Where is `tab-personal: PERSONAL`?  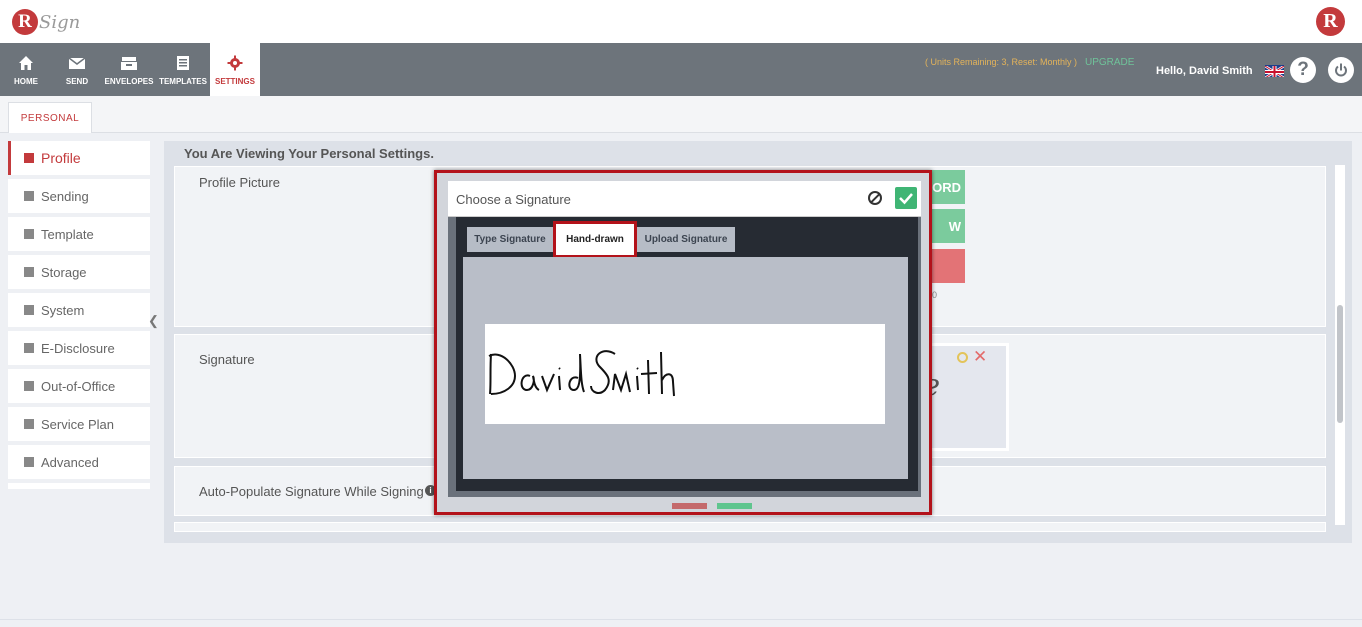 tab-personal: PERSONAL is located at coordinates (50, 117).